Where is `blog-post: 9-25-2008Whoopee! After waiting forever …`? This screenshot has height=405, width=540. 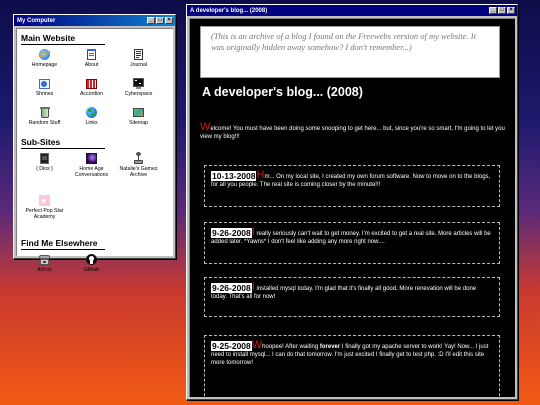
blog-post: 9-25-2008Whoopee! After waiting forever … is located at coordinates (352, 366).